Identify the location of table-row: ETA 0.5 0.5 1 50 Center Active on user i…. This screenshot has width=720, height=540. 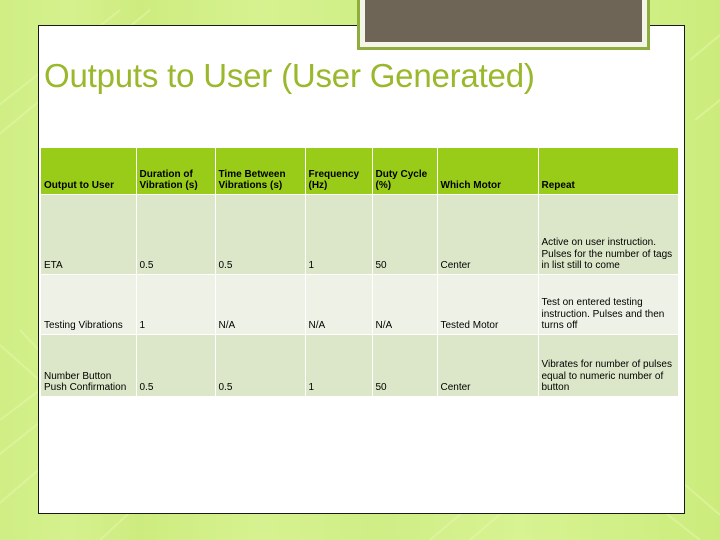
(360, 234).